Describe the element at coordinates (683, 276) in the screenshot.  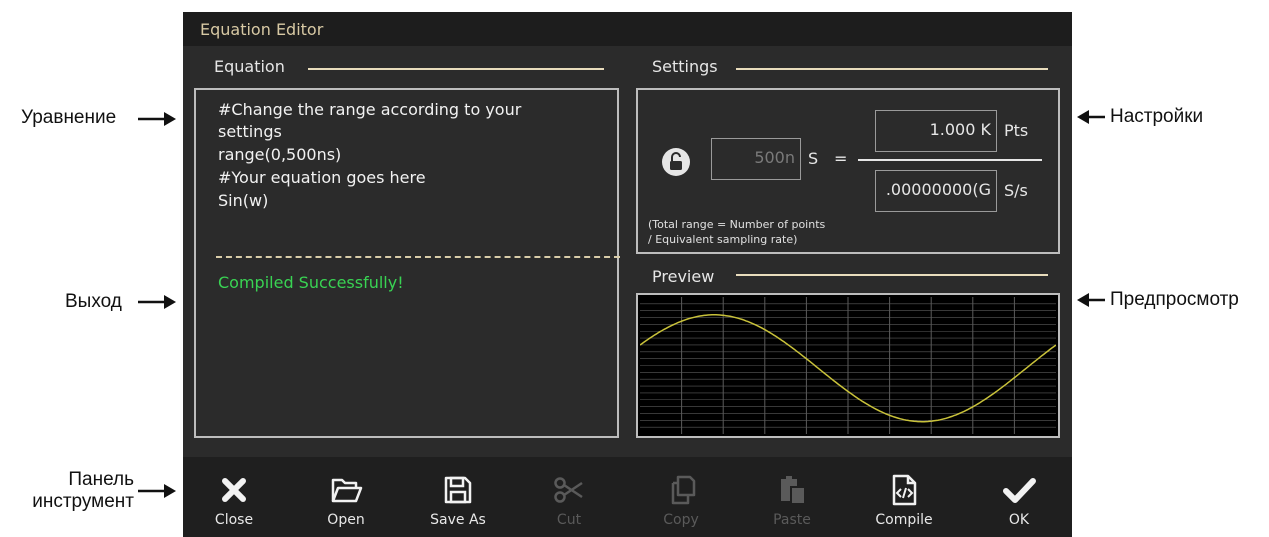
I see `preview-section-title: Preview` at that location.